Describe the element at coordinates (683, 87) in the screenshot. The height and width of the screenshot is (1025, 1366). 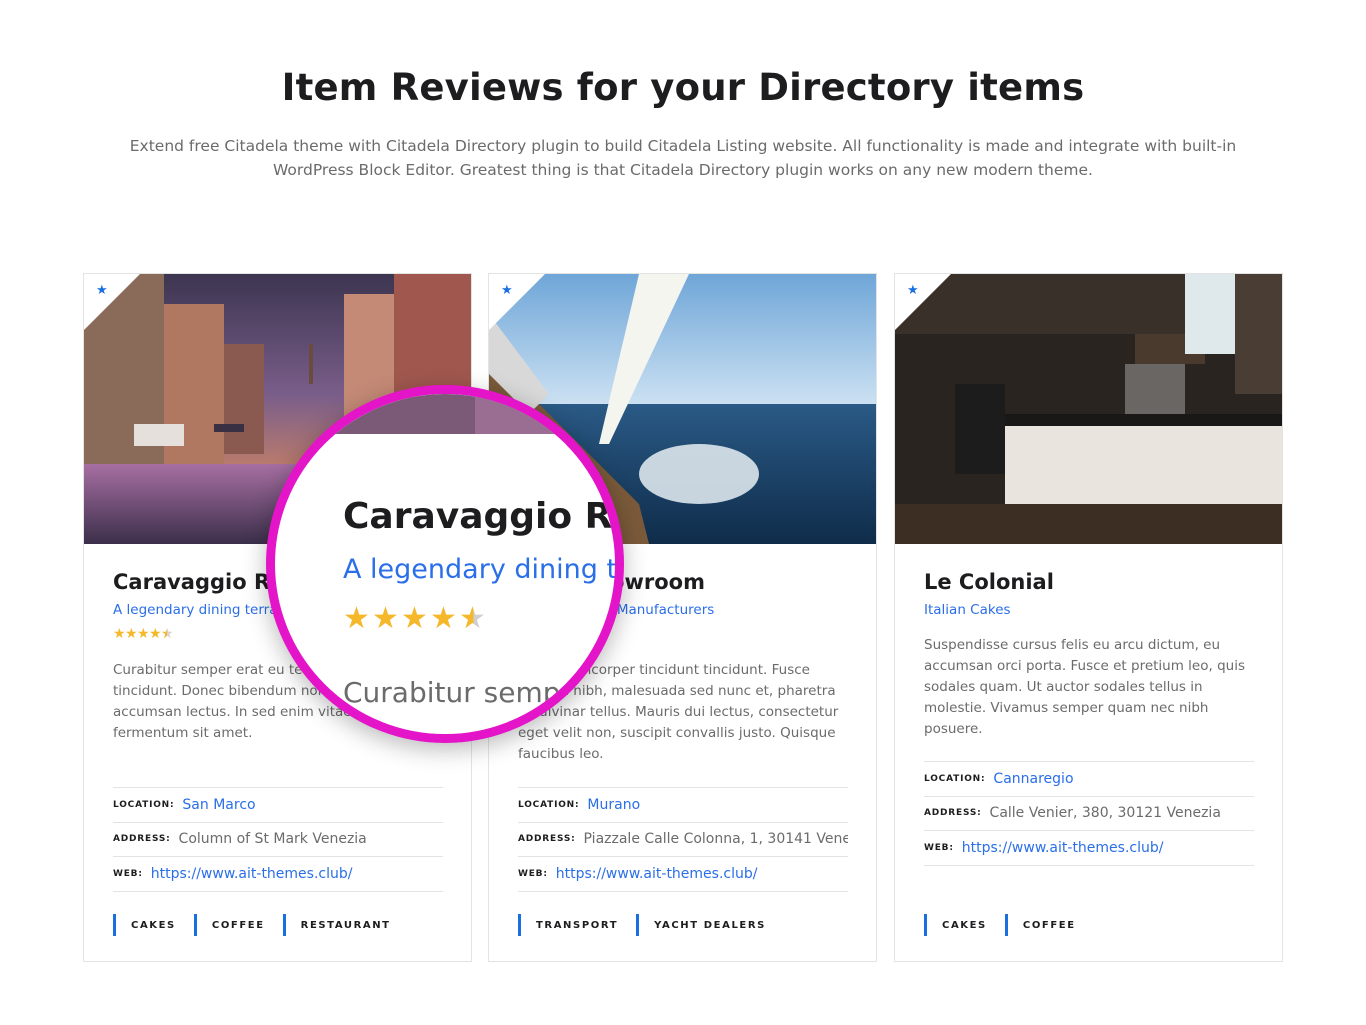
I see `page-title: Item Reviews for your Directory items` at that location.